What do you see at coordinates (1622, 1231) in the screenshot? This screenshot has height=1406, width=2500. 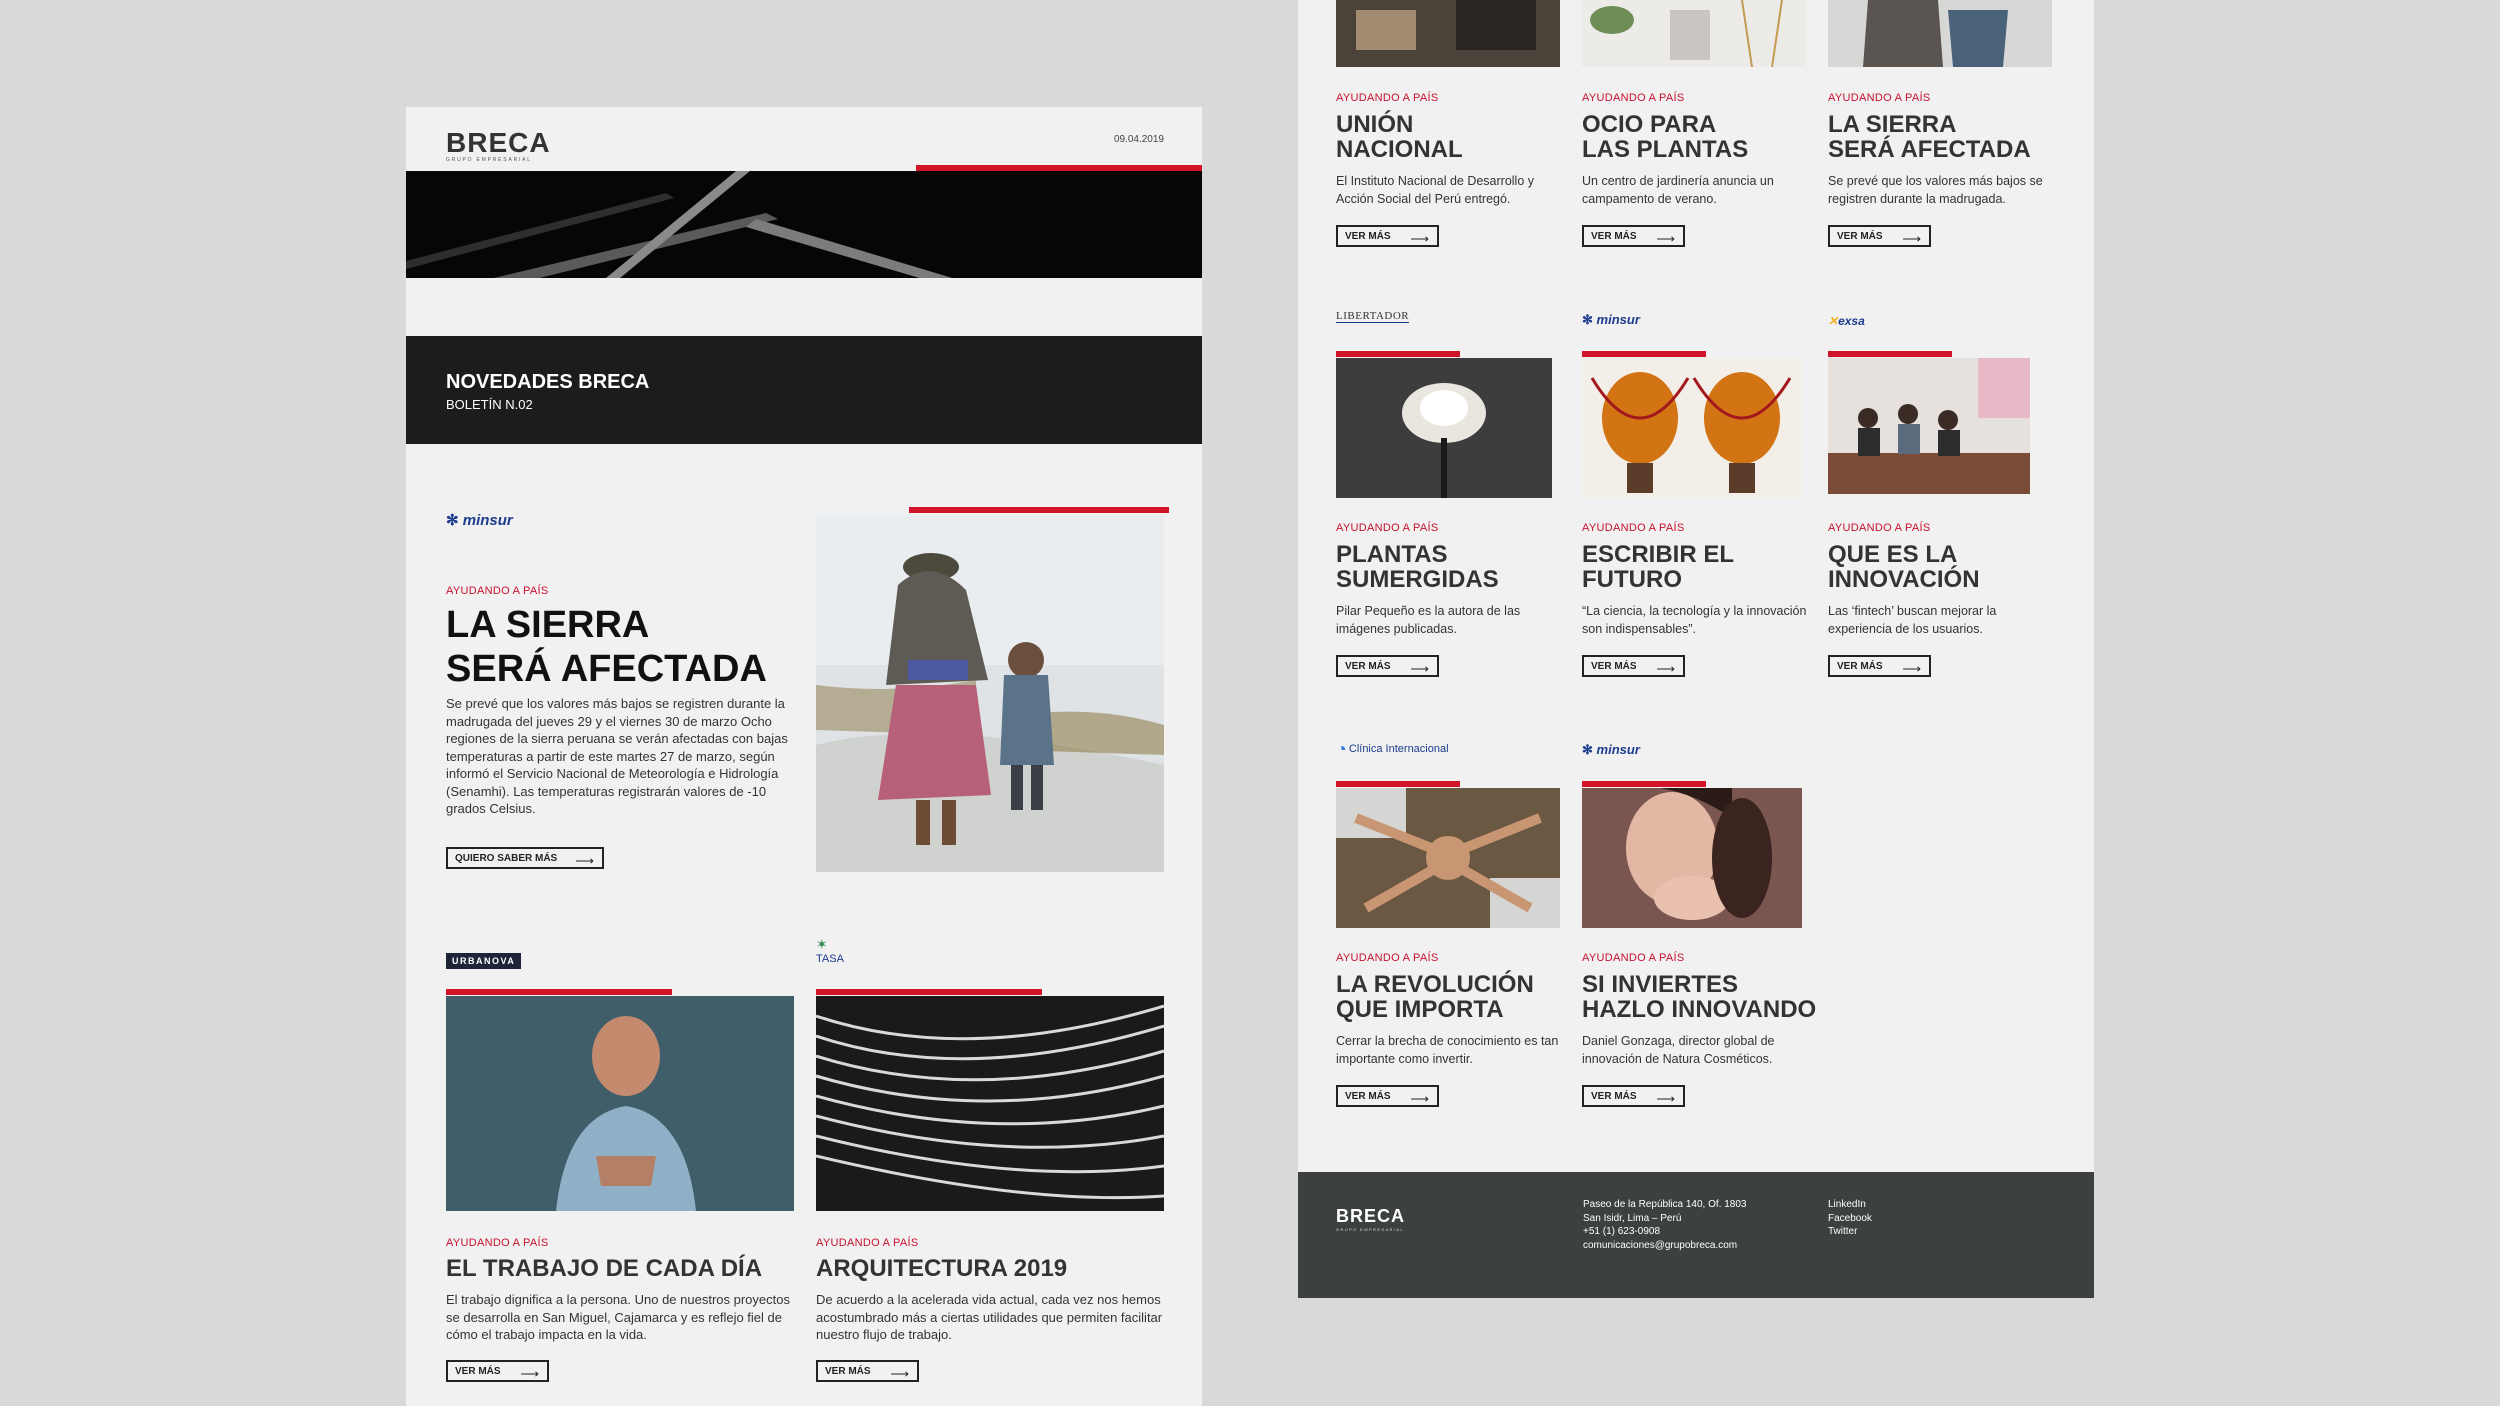 I see `footer-phone: +51 (1) 623-0908` at bounding box center [1622, 1231].